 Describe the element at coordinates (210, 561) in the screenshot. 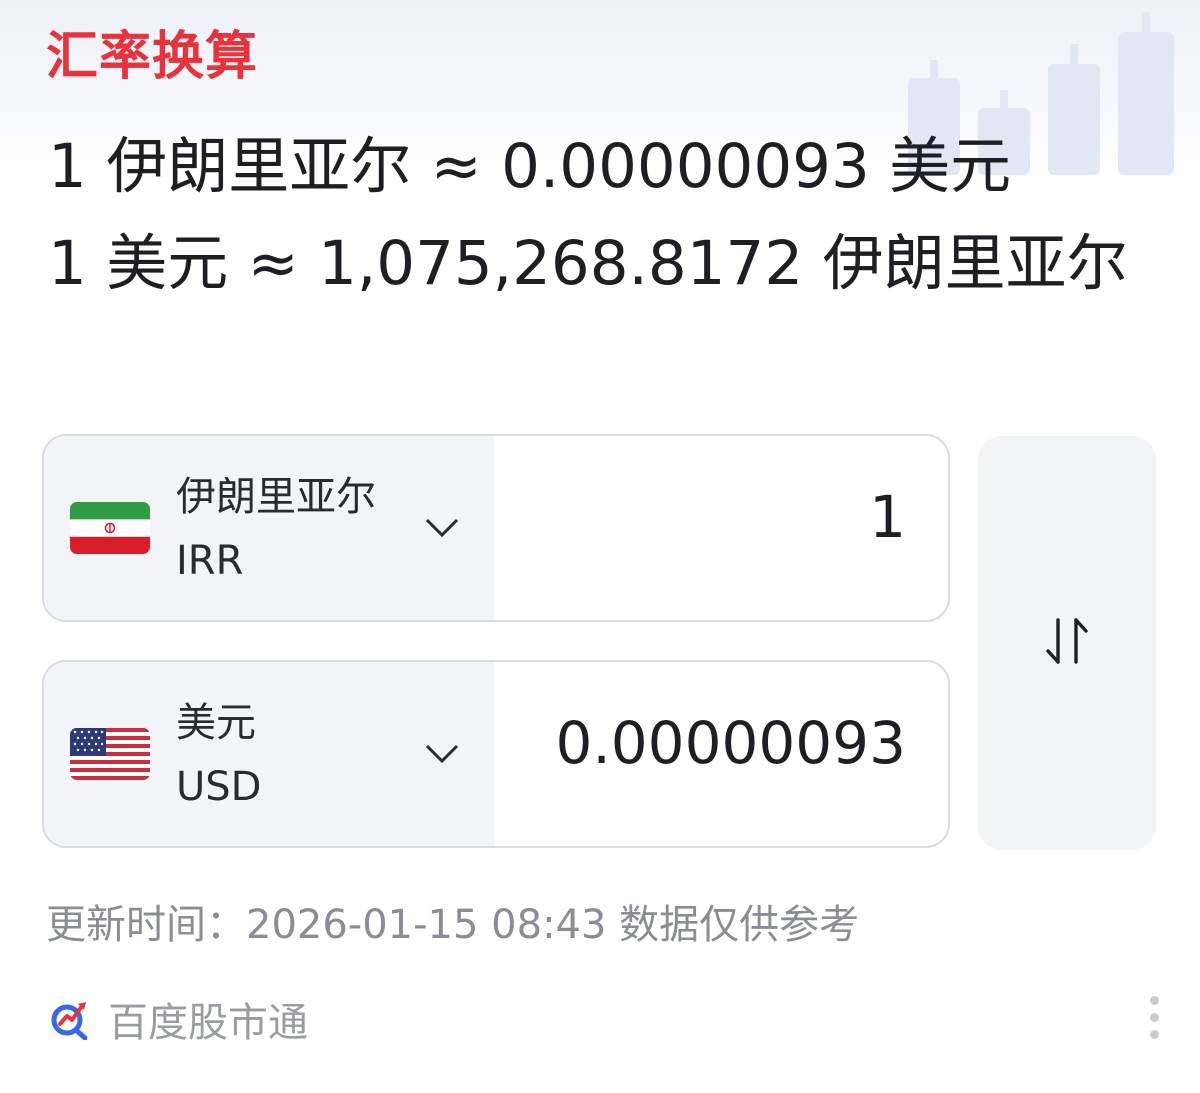

I see `from-currency-code: IRR` at that location.